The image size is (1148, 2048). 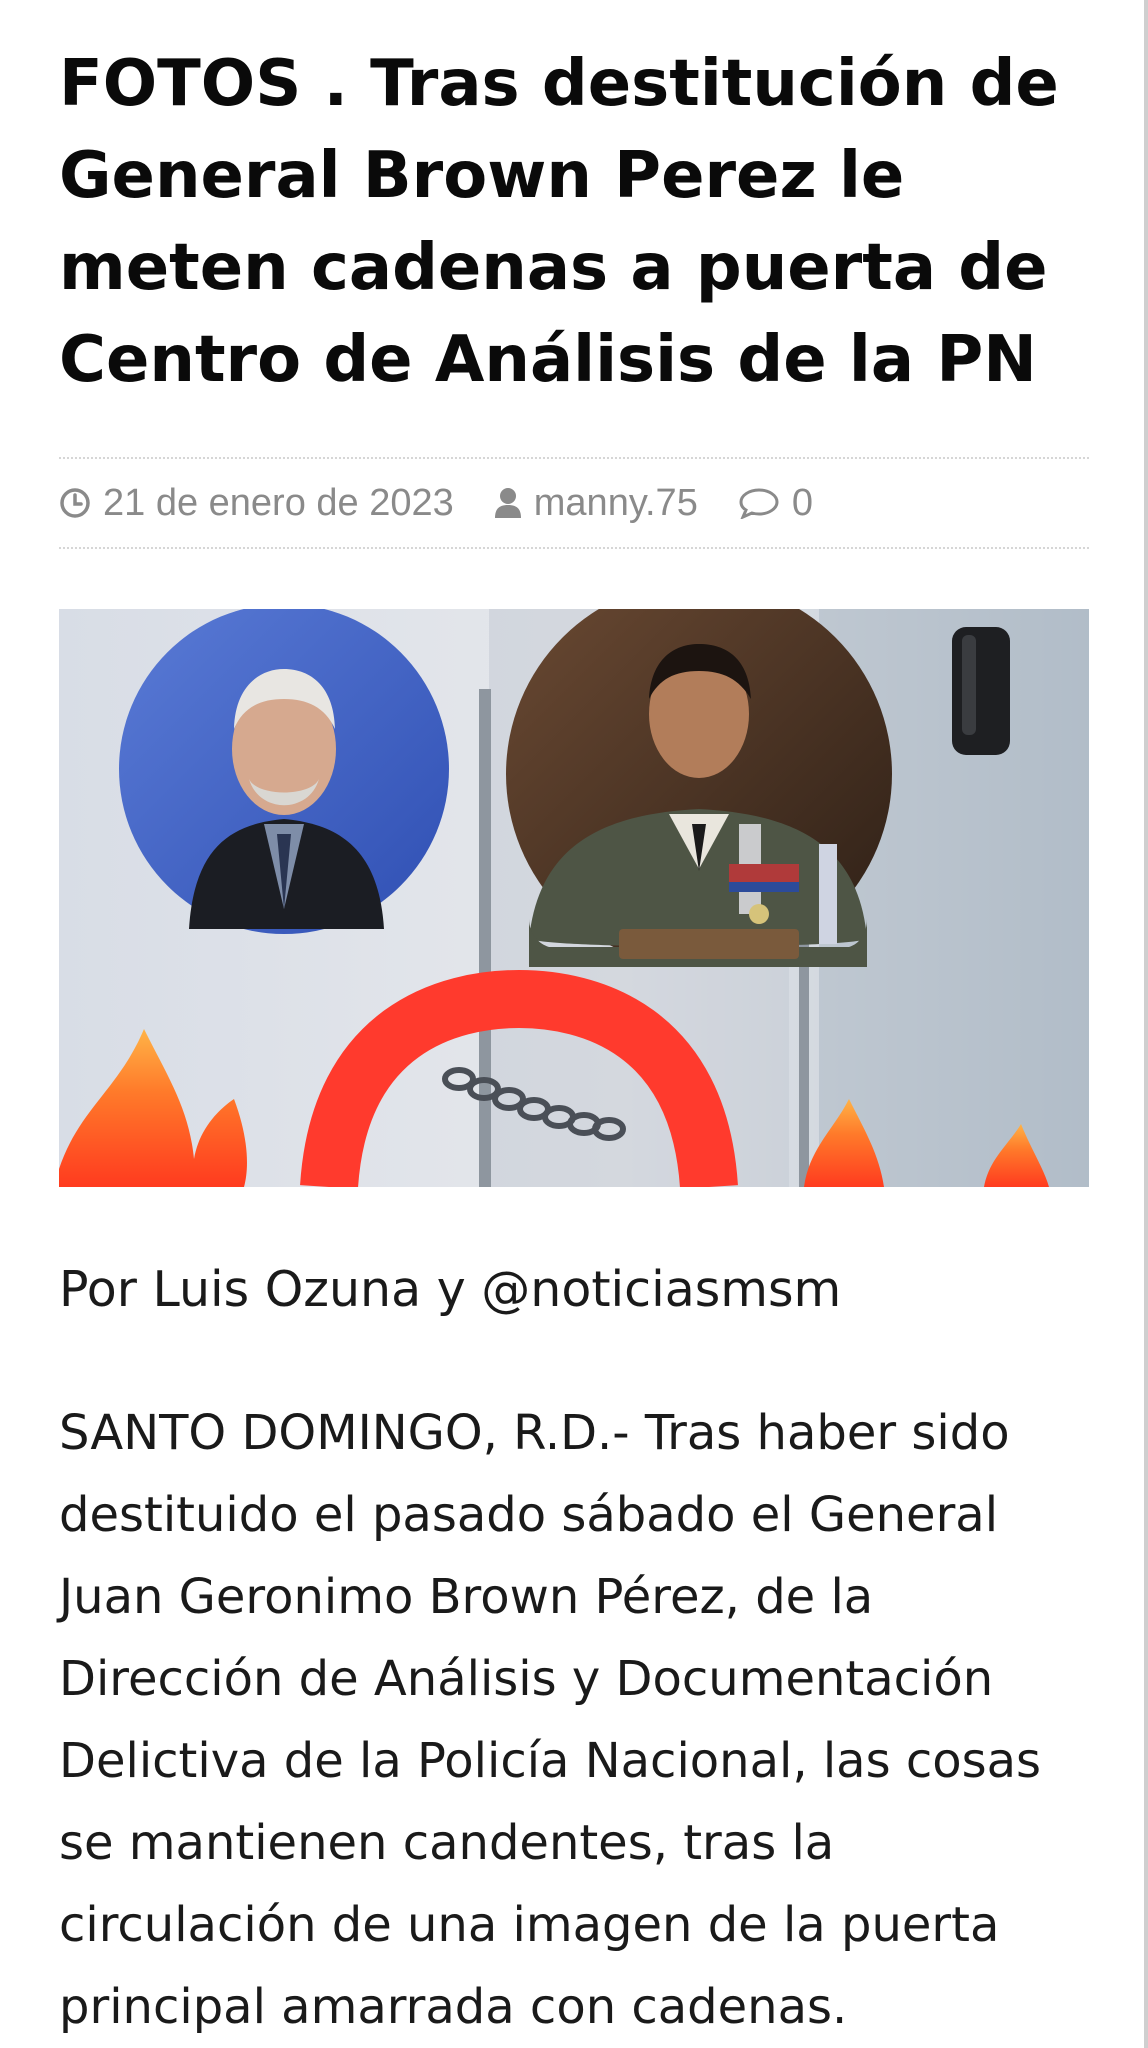 I want to click on page-edge-border, so click(x=1146, y=1024).